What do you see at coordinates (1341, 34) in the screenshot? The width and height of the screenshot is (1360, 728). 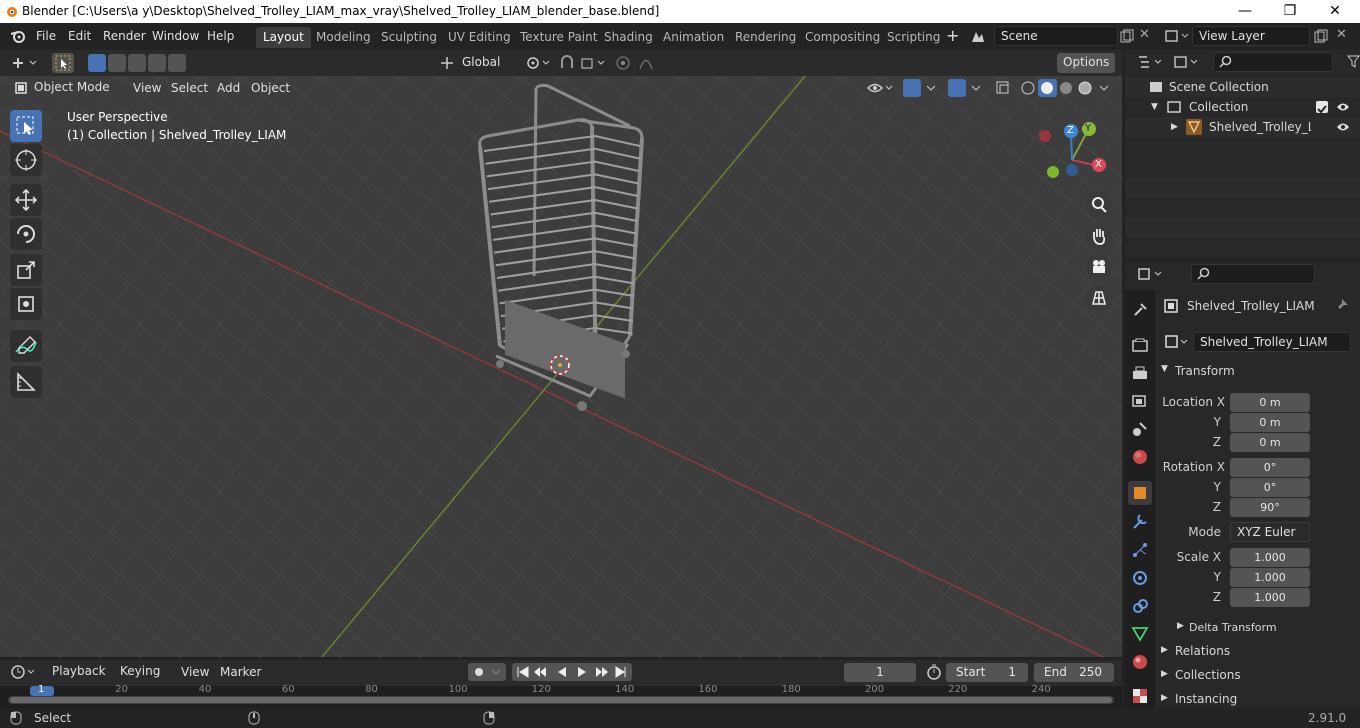 I see `remove-view-layer-icon: ✕` at bounding box center [1341, 34].